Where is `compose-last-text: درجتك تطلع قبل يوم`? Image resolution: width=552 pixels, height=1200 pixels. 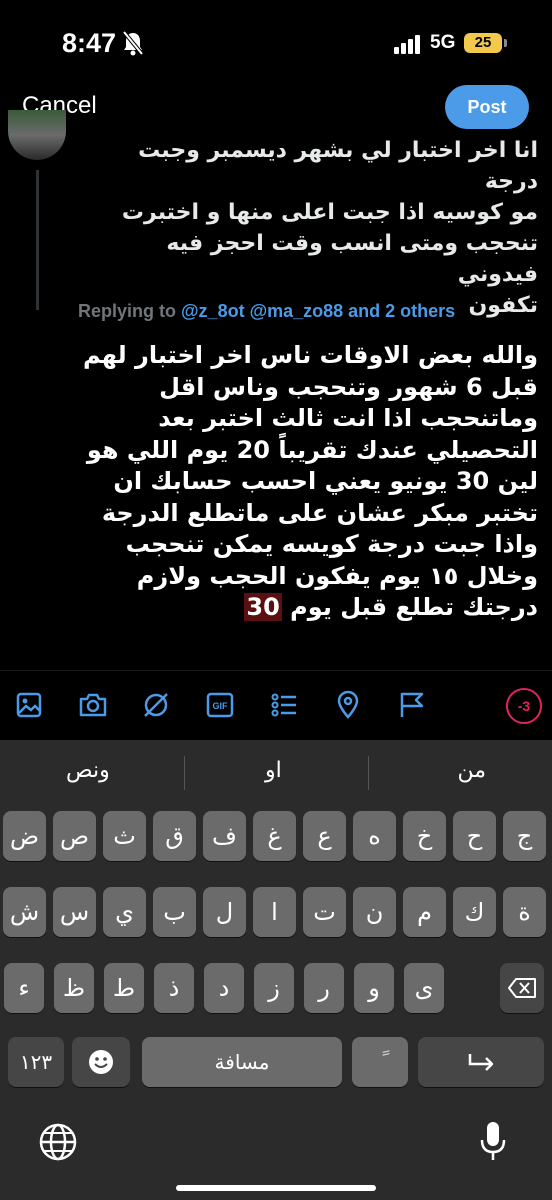 compose-last-text: درجتك تطلع قبل يوم is located at coordinates (409, 607).